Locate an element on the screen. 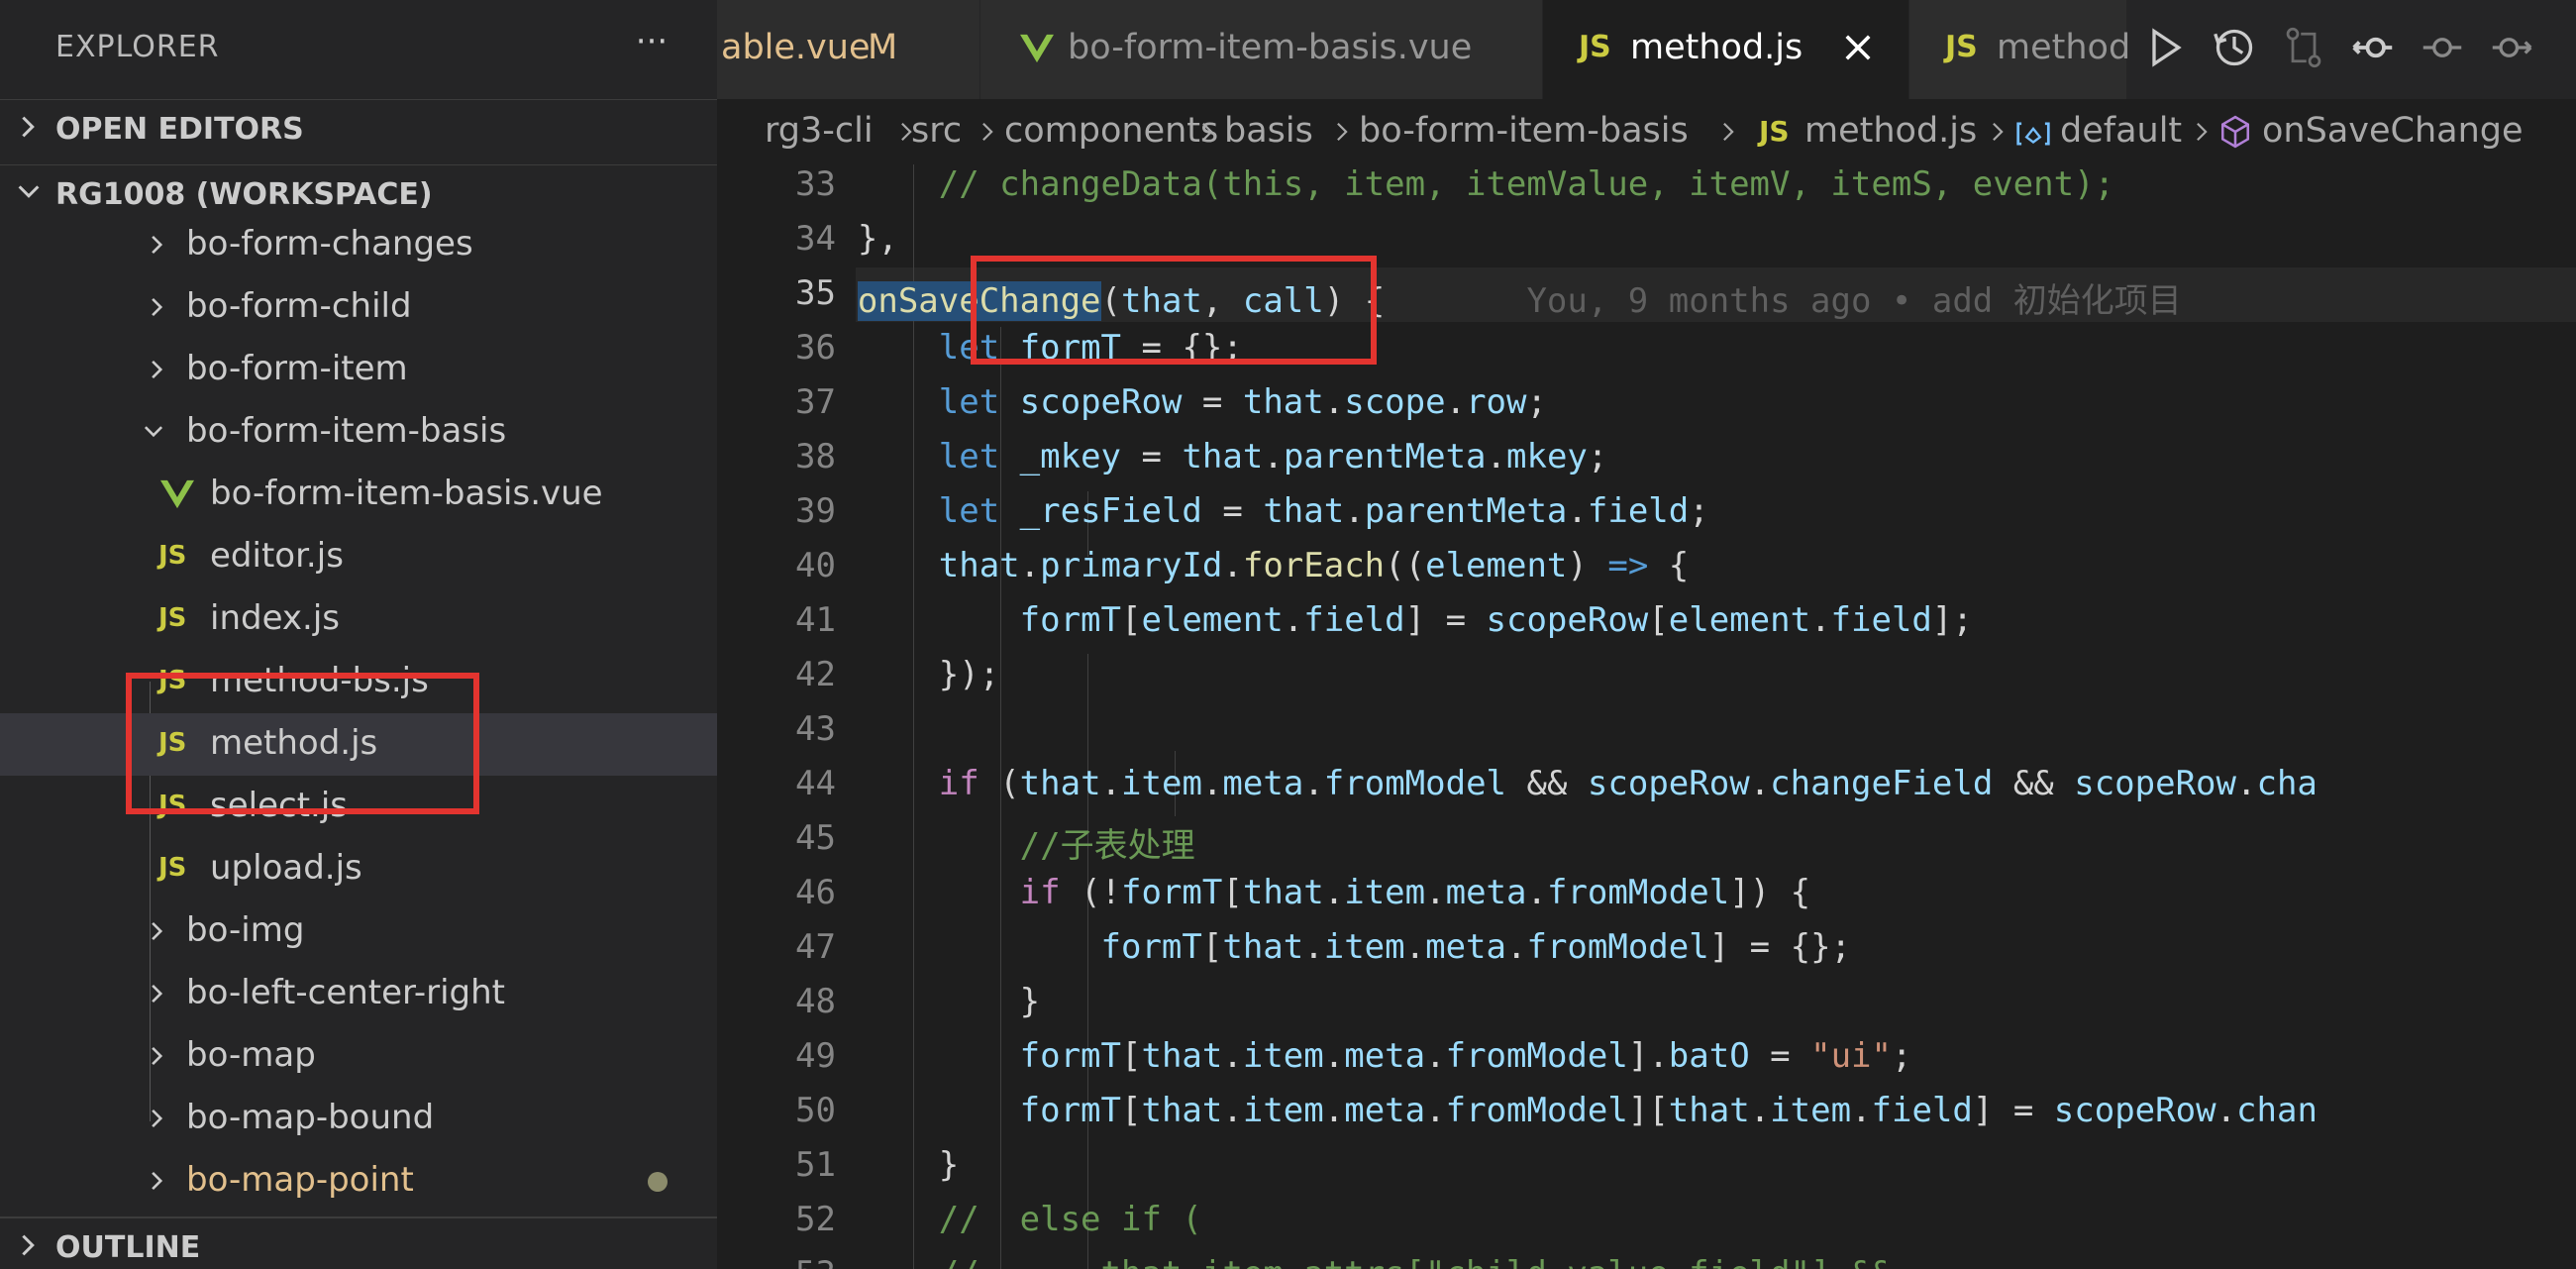 The width and height of the screenshot is (2576, 1269). breadcrumb-item: basis is located at coordinates (1268, 131).